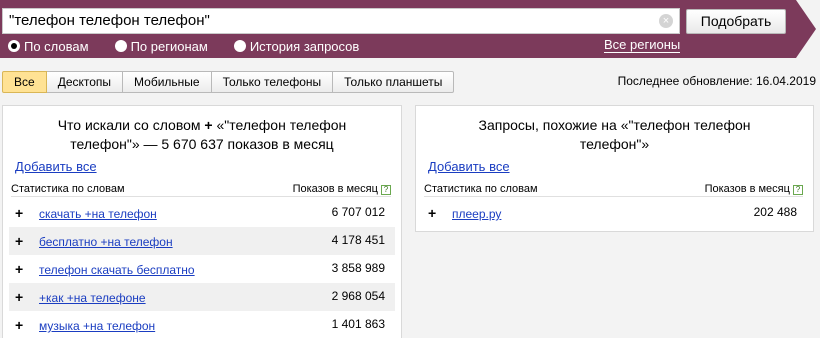 This screenshot has width=820, height=338. I want to click on mode-radio-group: По словам По регионам История запросов, so click(196, 46).